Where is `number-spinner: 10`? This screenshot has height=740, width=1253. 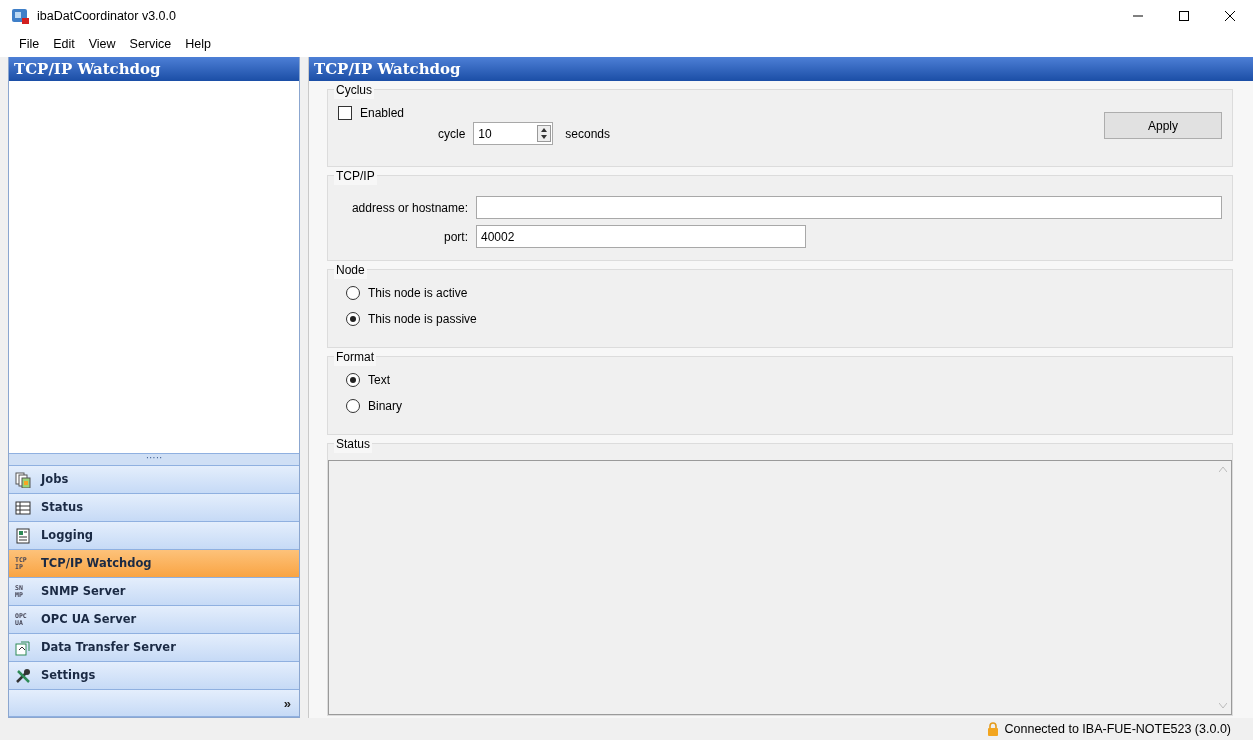 number-spinner: 10 is located at coordinates (513, 133).